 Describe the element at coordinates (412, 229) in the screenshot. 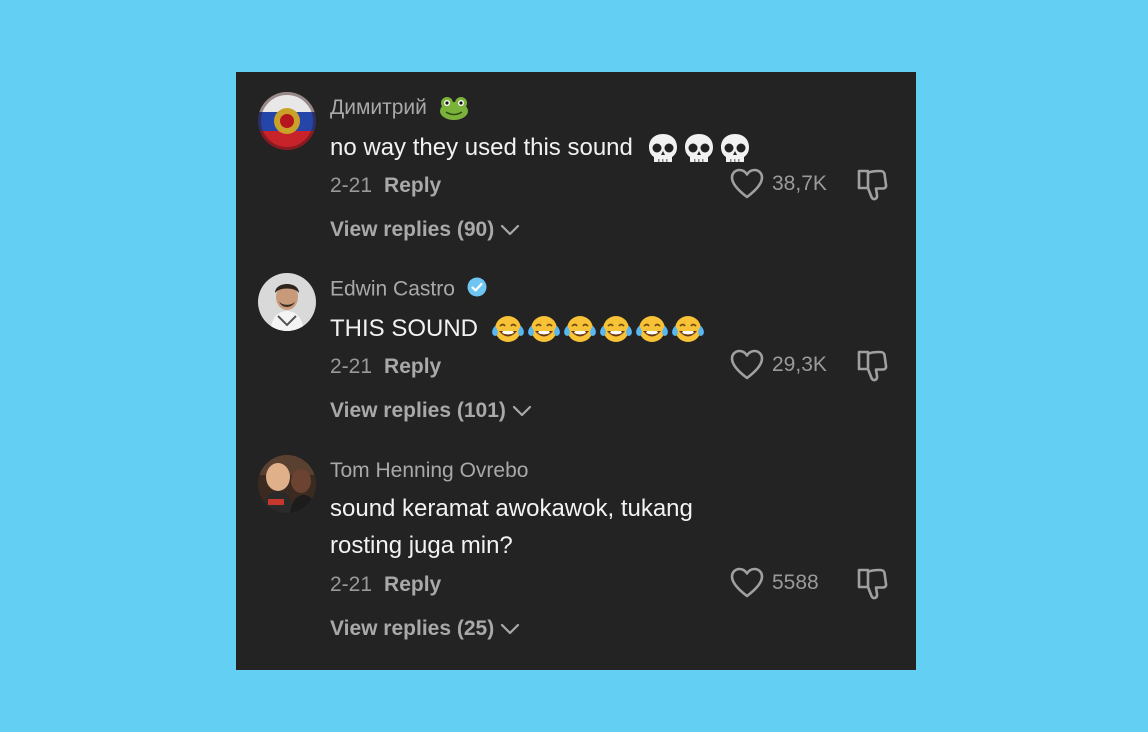

I see `view-replies-label: View replies (90)` at that location.